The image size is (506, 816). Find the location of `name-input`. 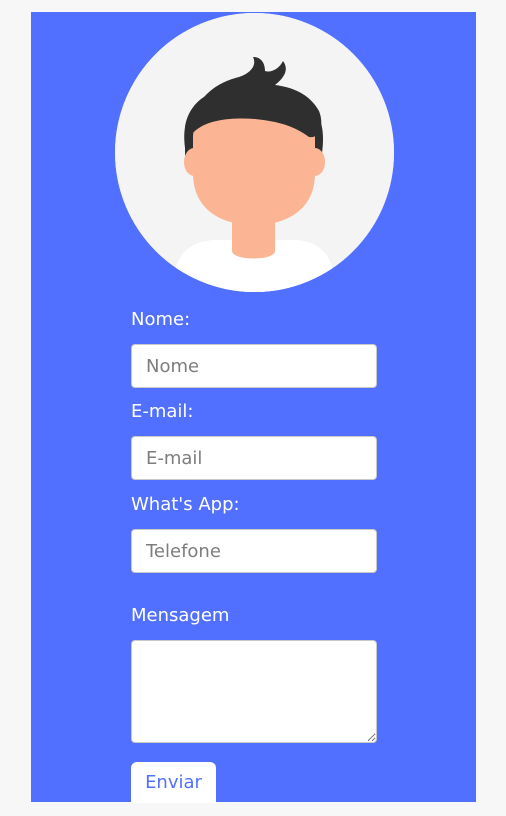

name-input is located at coordinates (254, 366).